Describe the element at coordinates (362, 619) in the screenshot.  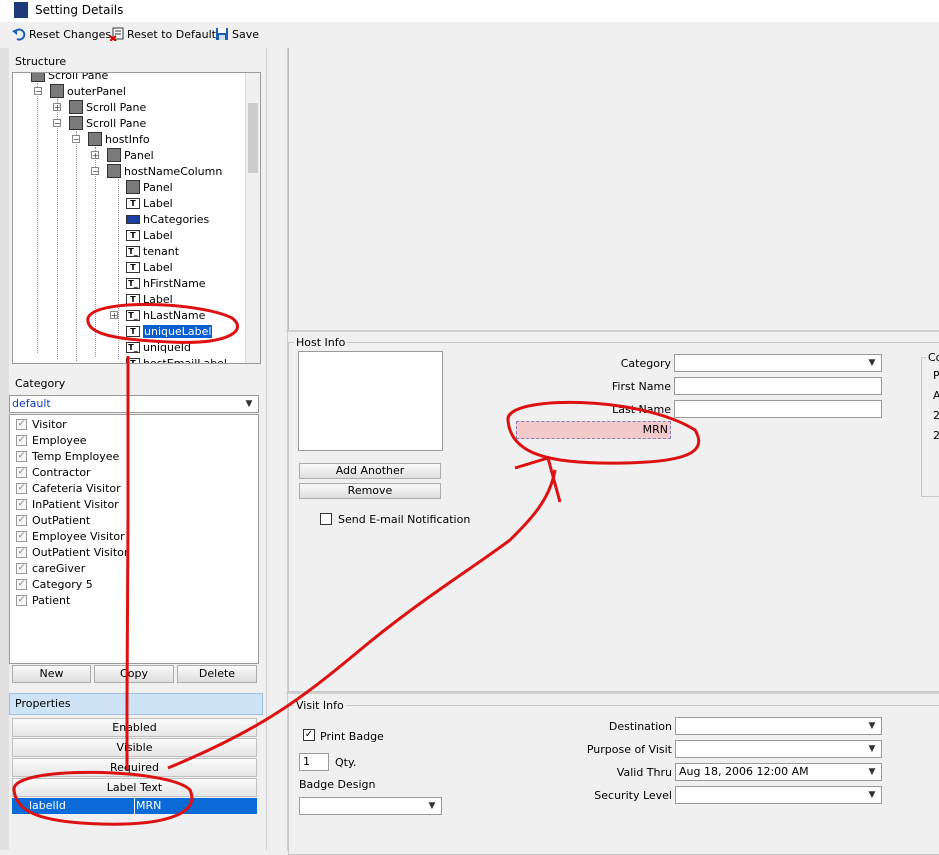
I see `annotation-line-to-mrn` at that location.